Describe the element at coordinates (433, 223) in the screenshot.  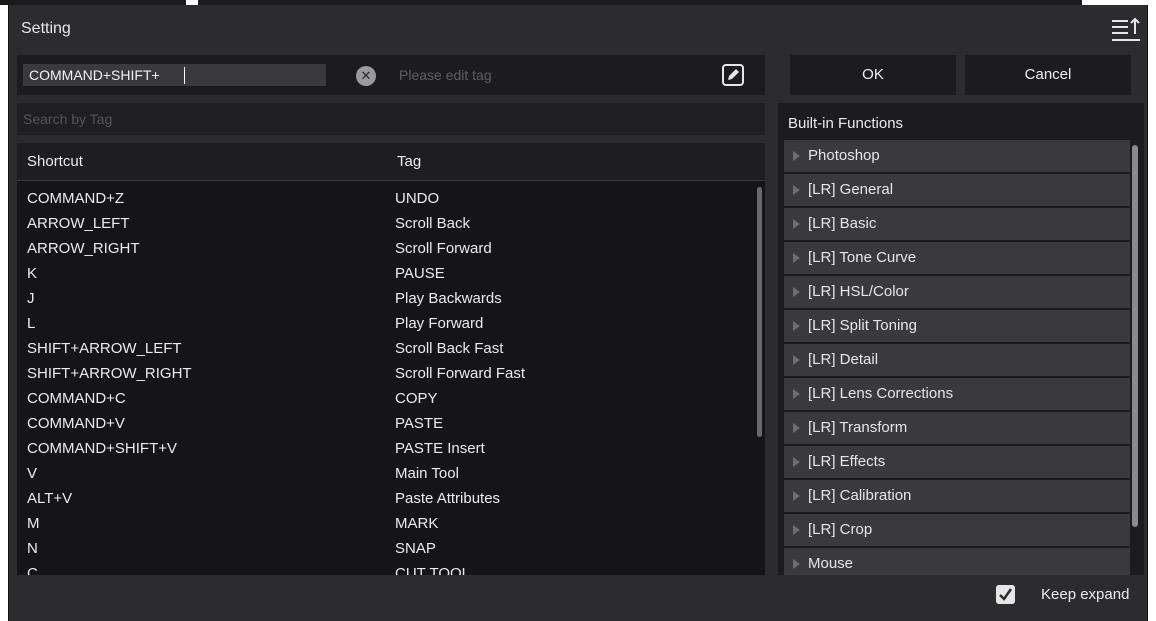
I see `tag-cell: Scroll Back` at that location.